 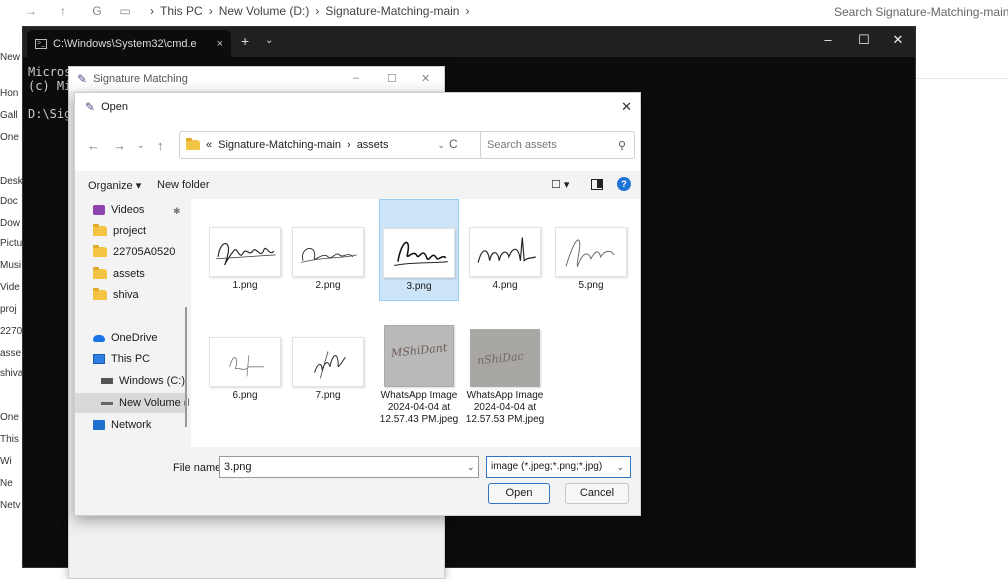 I want to click on tk-feather-icon: ✎, so click(x=90, y=107).